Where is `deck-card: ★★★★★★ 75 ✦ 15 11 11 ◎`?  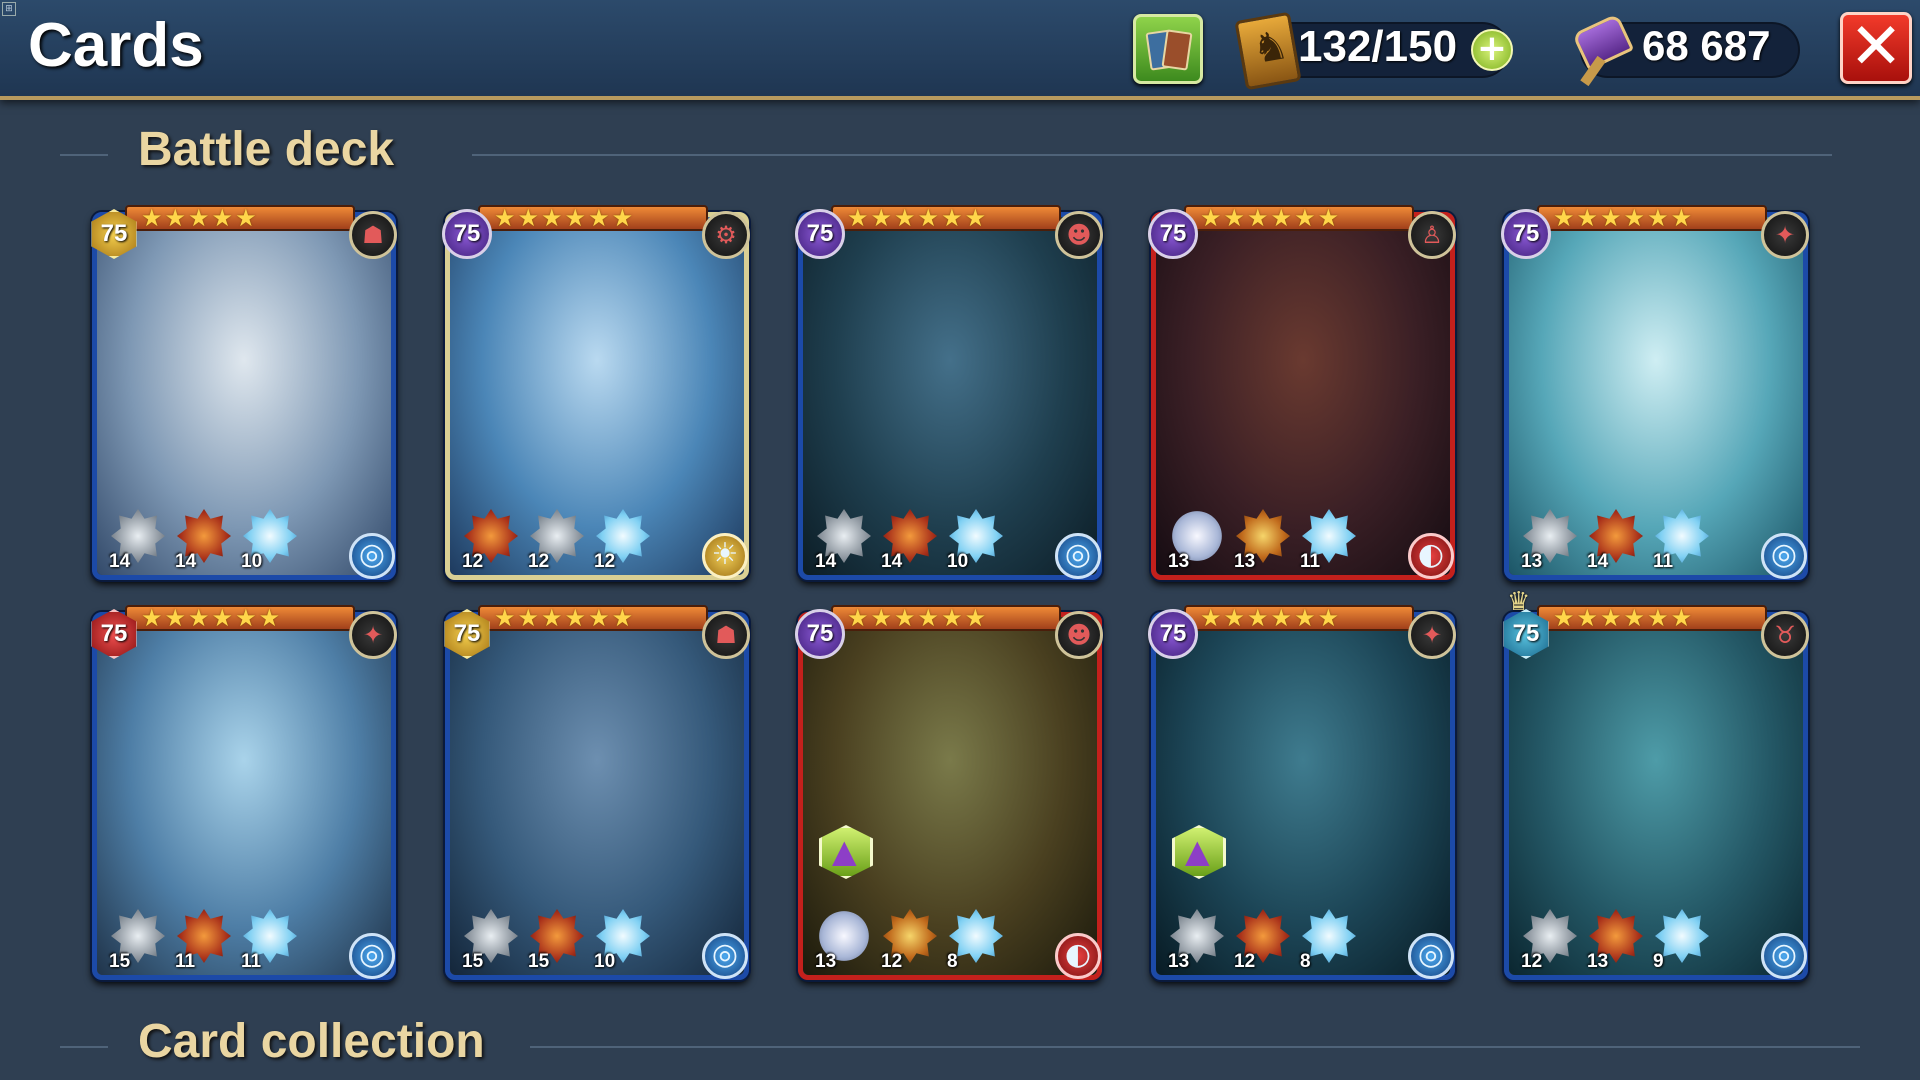
deck-card: ★★★★★★ 75 ✦ 15 11 11 ◎ is located at coordinates (244, 792).